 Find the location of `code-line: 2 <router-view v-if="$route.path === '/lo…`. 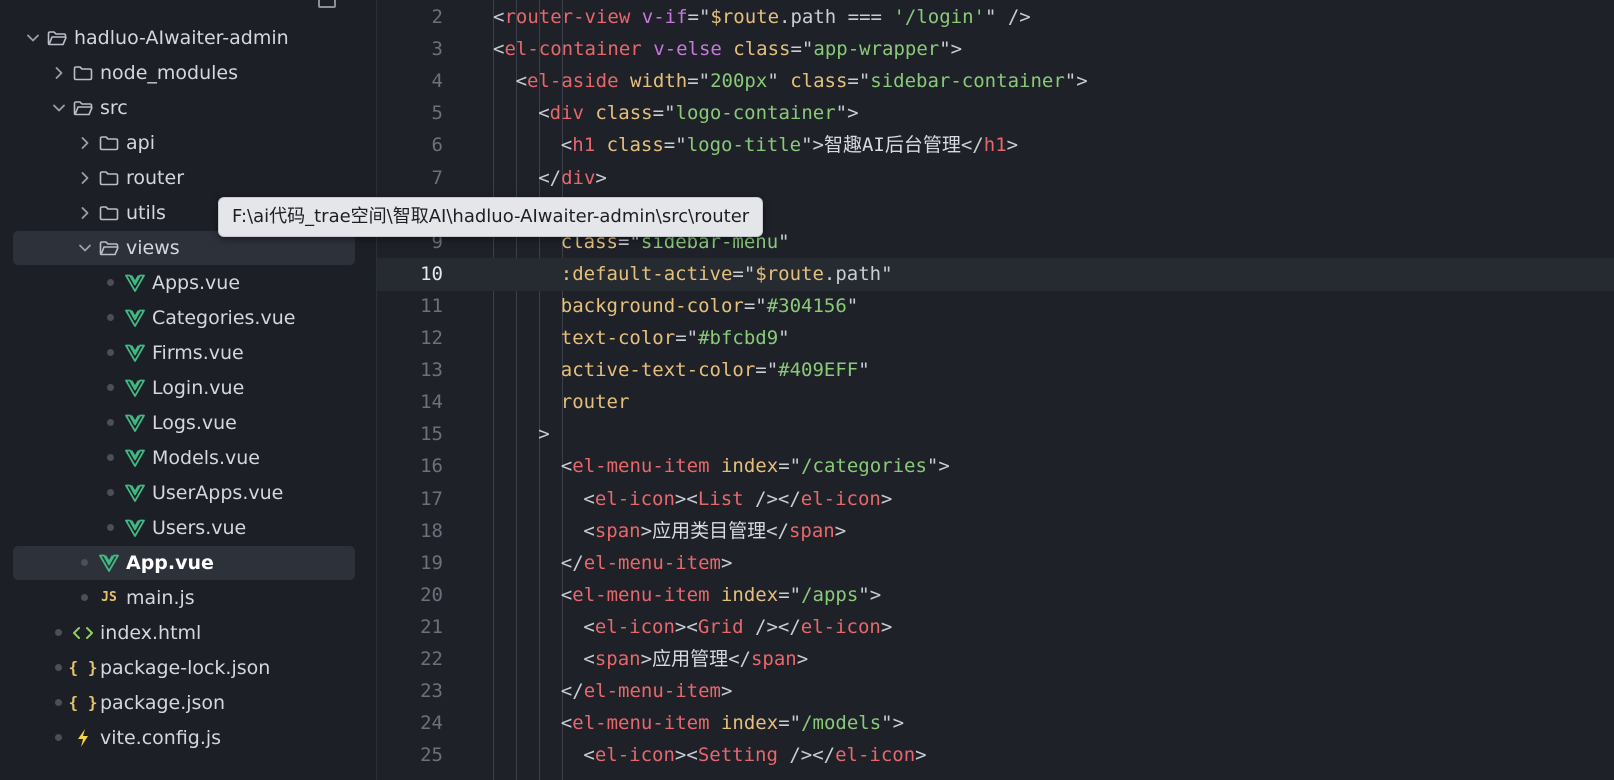

code-line: 2 <router-view v-if="$route.path === '/lo… is located at coordinates (995, 17).